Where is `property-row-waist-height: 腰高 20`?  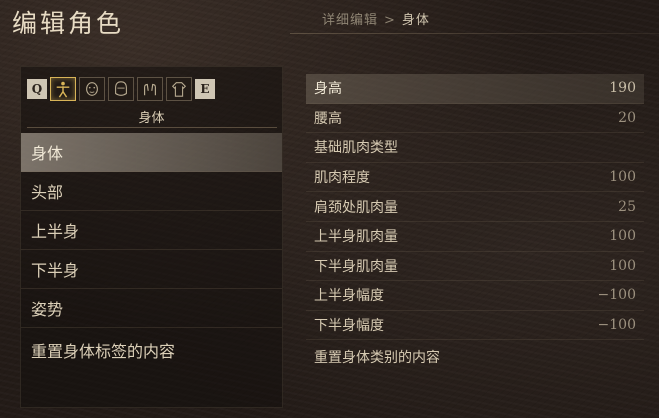
property-row-waist-height: 腰高 20 is located at coordinates (475, 119).